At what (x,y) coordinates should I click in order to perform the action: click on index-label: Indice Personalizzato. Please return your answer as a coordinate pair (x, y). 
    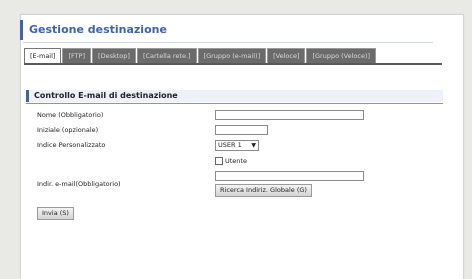
    Looking at the image, I should click on (71, 145).